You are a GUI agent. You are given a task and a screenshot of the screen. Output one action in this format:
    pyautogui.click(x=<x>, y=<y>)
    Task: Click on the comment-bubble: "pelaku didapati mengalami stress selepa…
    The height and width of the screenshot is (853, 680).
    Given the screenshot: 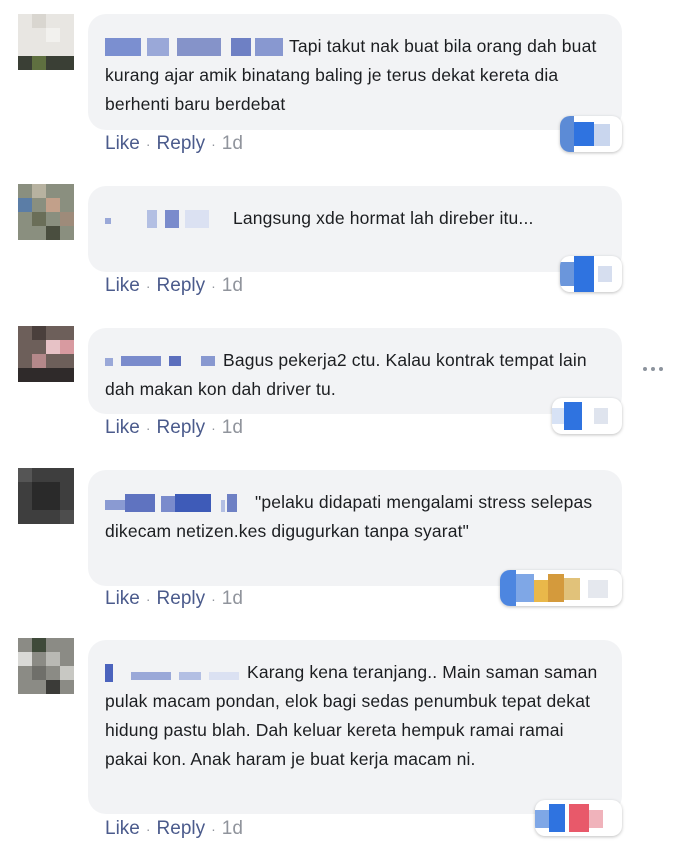 What is the action you would take?
    pyautogui.click(x=355, y=528)
    